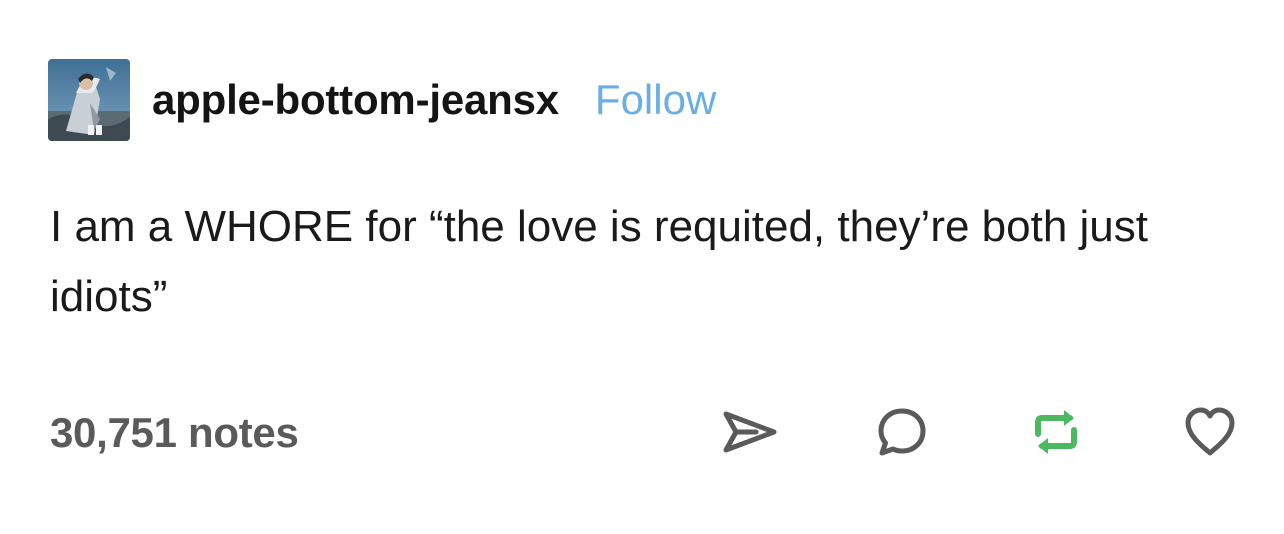 This screenshot has height=534, width=1284. Describe the element at coordinates (655, 100) in the screenshot. I see `follow-button: Follow` at that location.